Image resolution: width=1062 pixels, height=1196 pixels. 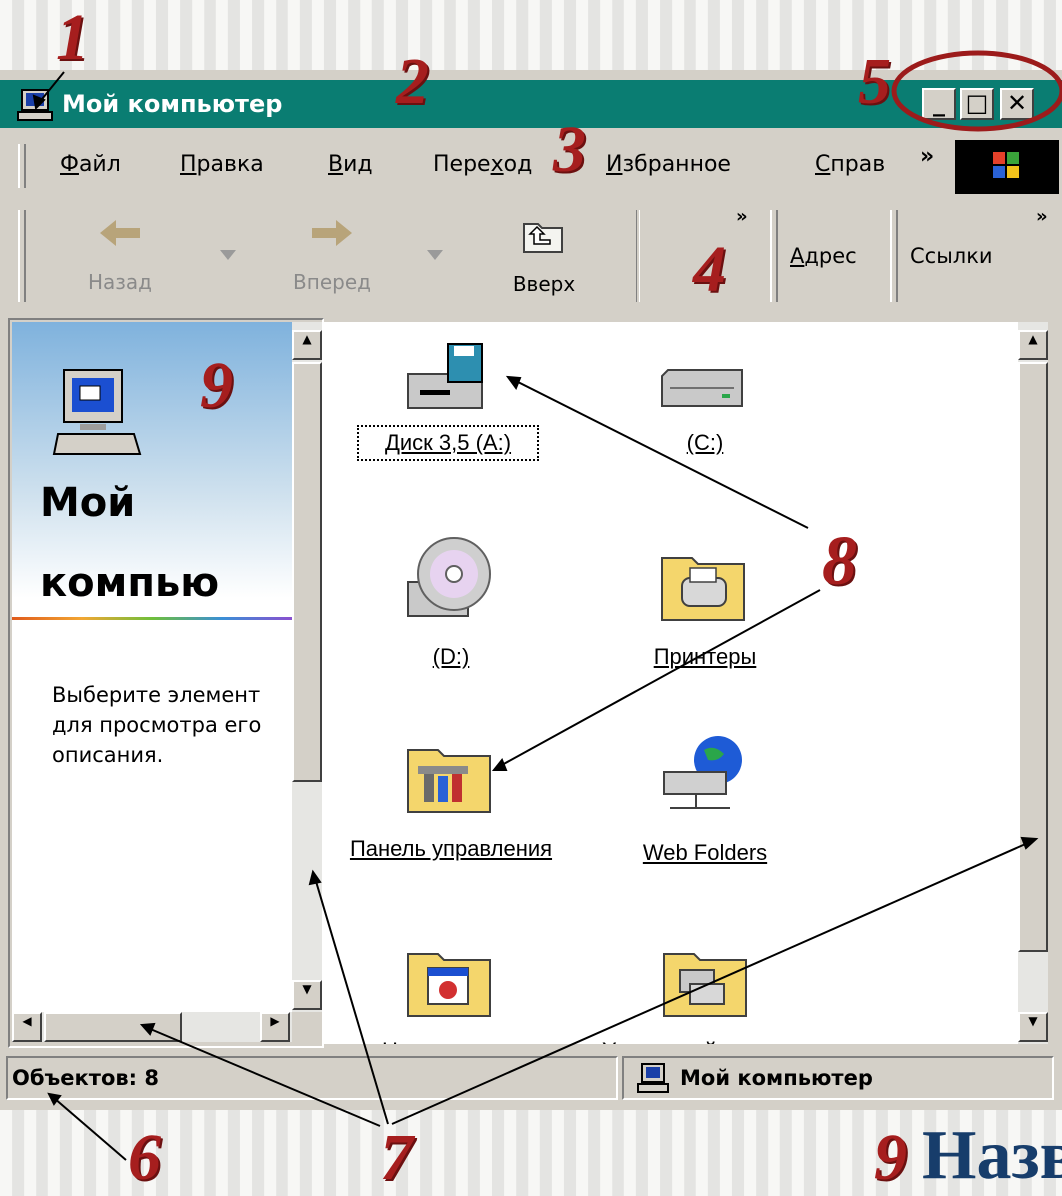 What do you see at coordinates (396, 1157) in the screenshot?
I see `annotation-7: 7` at bounding box center [396, 1157].